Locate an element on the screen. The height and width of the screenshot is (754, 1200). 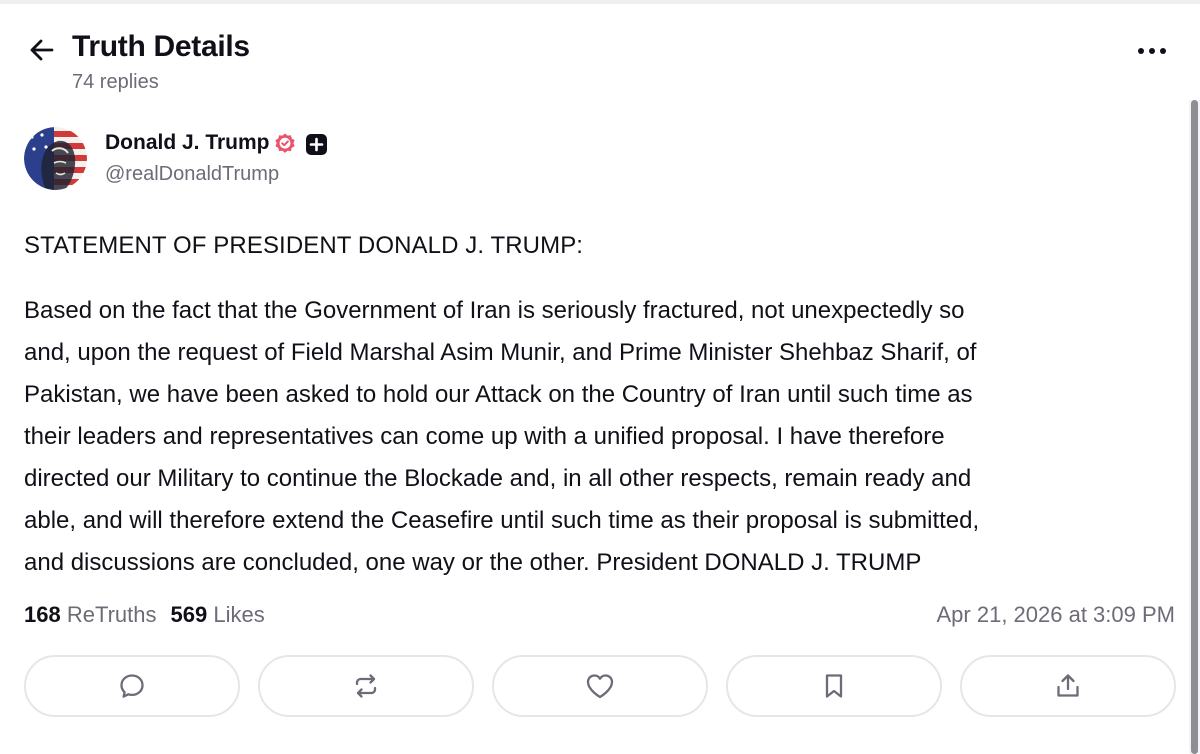
arrow-left-icon is located at coordinates (42, 50).